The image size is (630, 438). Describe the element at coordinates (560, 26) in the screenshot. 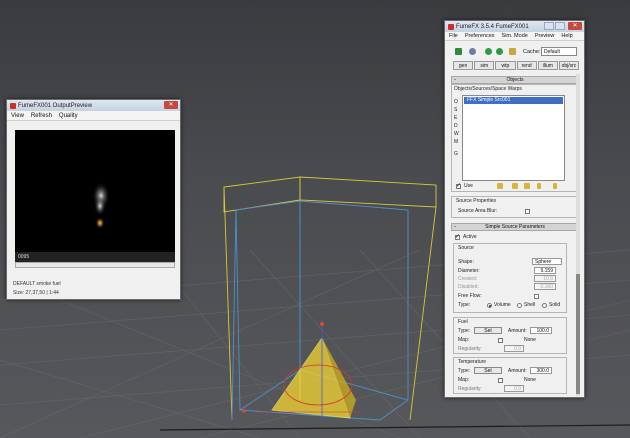

I see `maximize-button` at that location.